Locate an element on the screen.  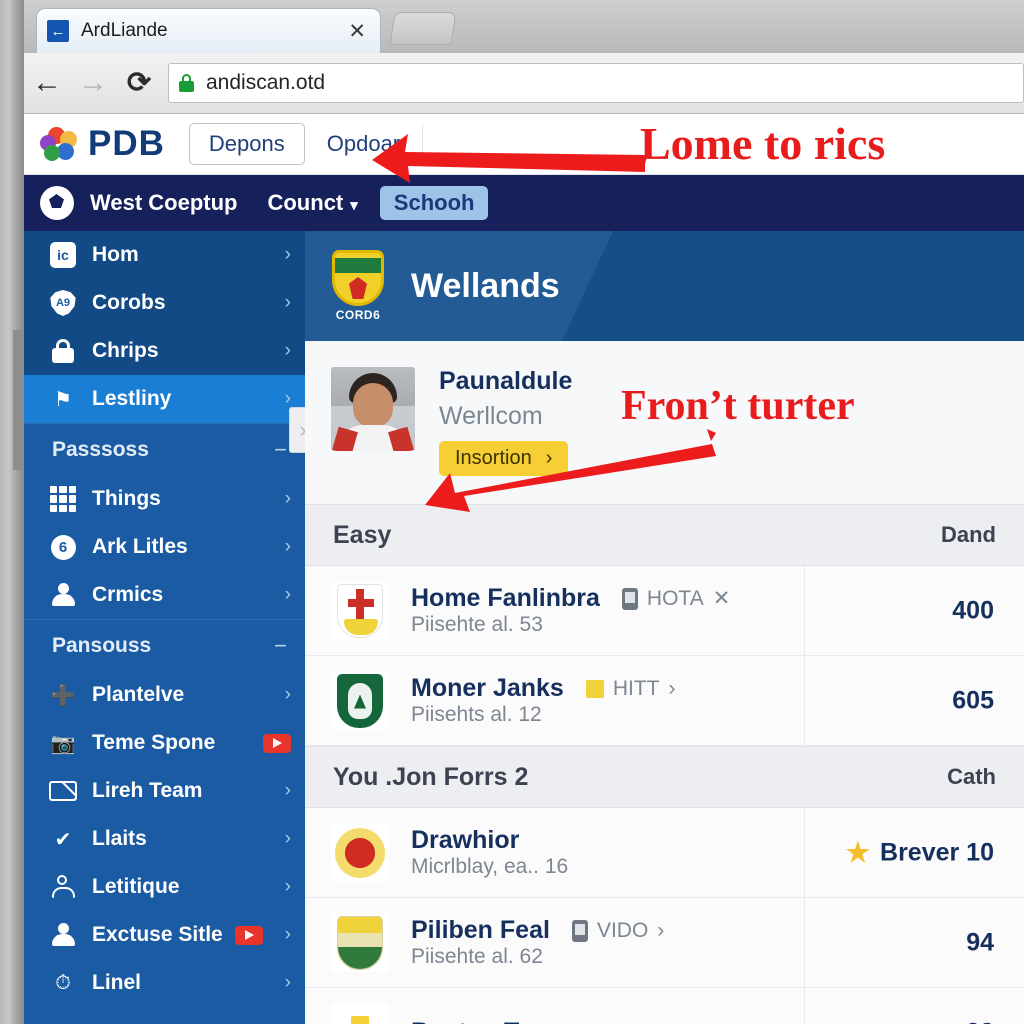
row-tag-label: HOTA is located at coordinates (675, 598).